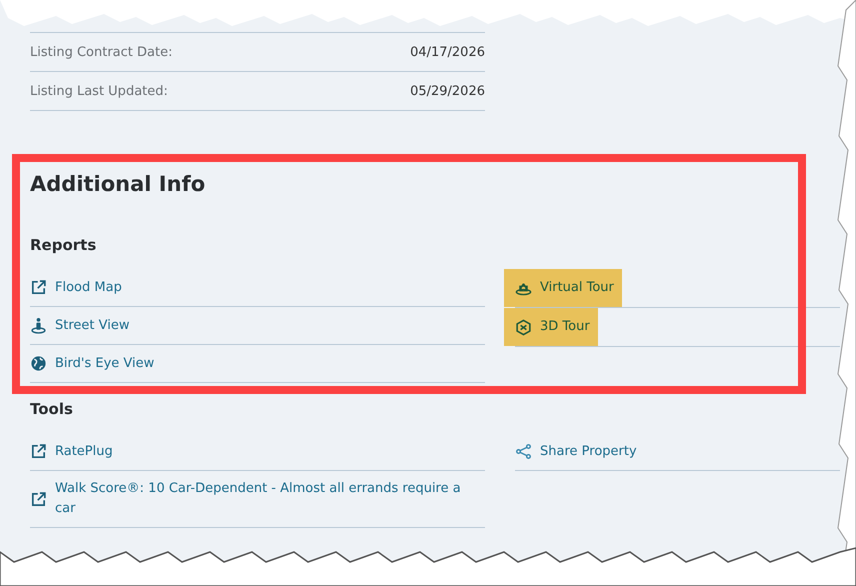 Image resolution: width=856 pixels, height=586 pixels. What do you see at coordinates (563, 288) in the screenshot?
I see `link: Virtual Tour` at bounding box center [563, 288].